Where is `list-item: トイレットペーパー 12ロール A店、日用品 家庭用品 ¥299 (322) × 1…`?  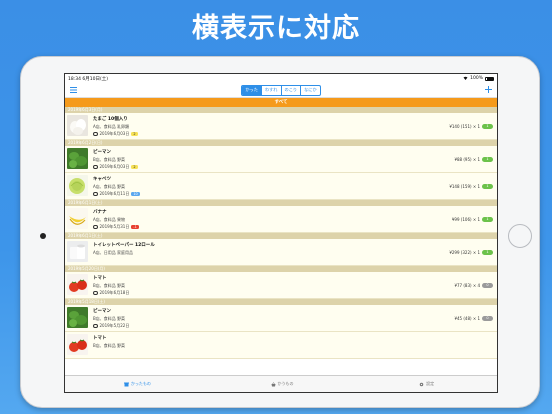 list-item: トイレットペーパー 12ロール A店、日用品 家庭用品 ¥299 (322) × 1… is located at coordinates (281, 252).